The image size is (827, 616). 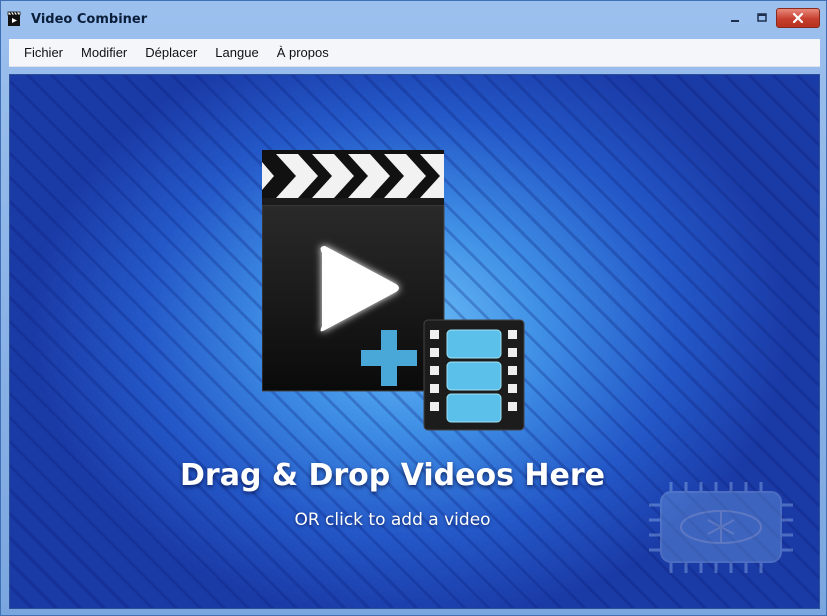 What do you see at coordinates (43, 52) in the screenshot?
I see `menu-fichier: Fichier` at bounding box center [43, 52].